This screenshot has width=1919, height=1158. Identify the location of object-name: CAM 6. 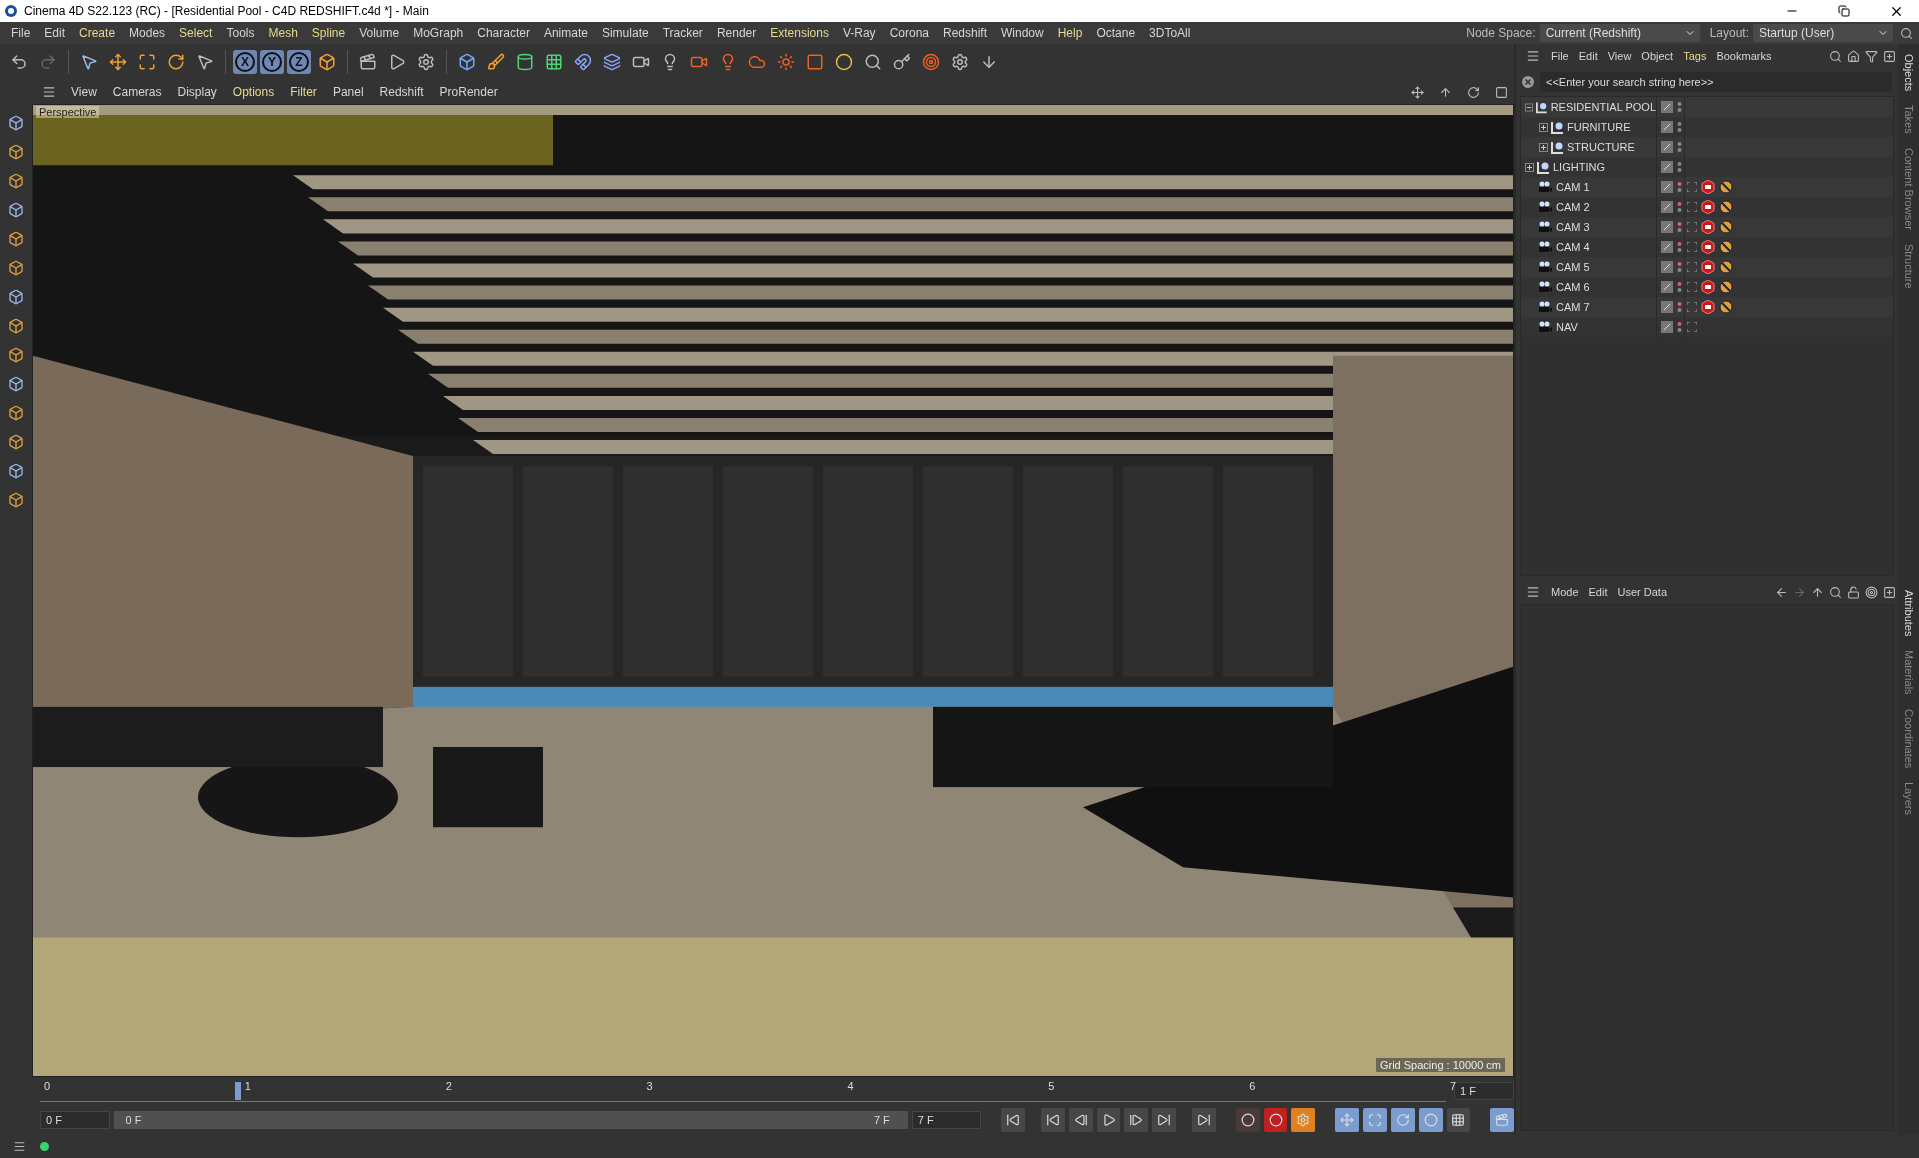
(1573, 287).